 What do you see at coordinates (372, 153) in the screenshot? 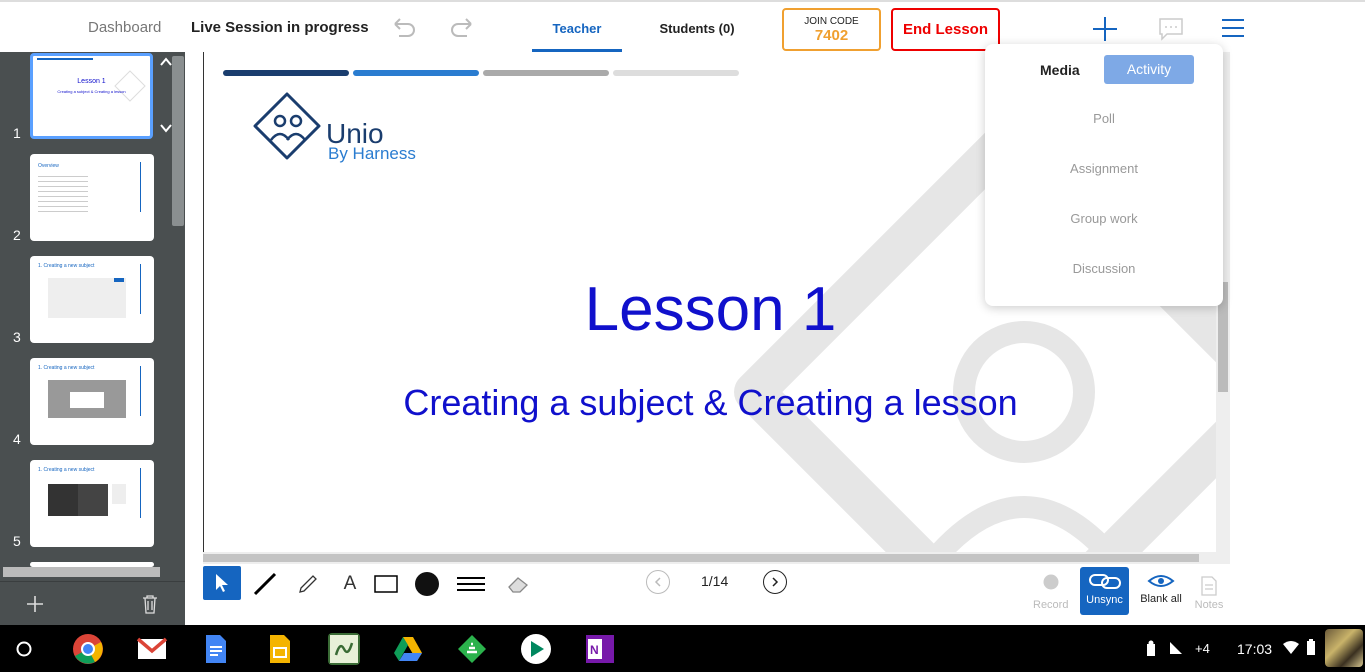
I see `logo-subtitle: By Harness` at bounding box center [372, 153].